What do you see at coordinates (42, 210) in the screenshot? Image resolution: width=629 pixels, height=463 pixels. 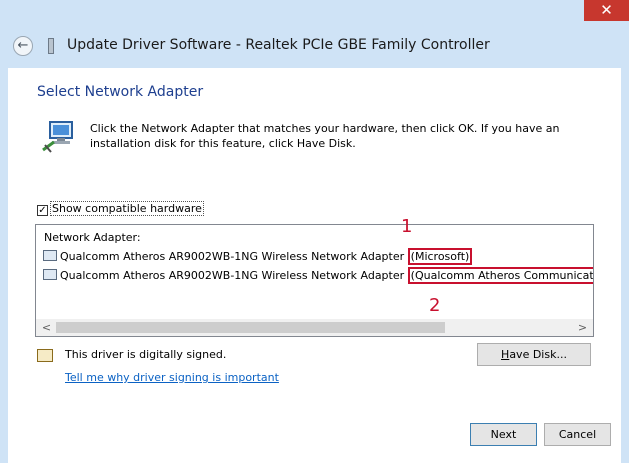 I see `show-compatible-checkbox: ✓` at bounding box center [42, 210].